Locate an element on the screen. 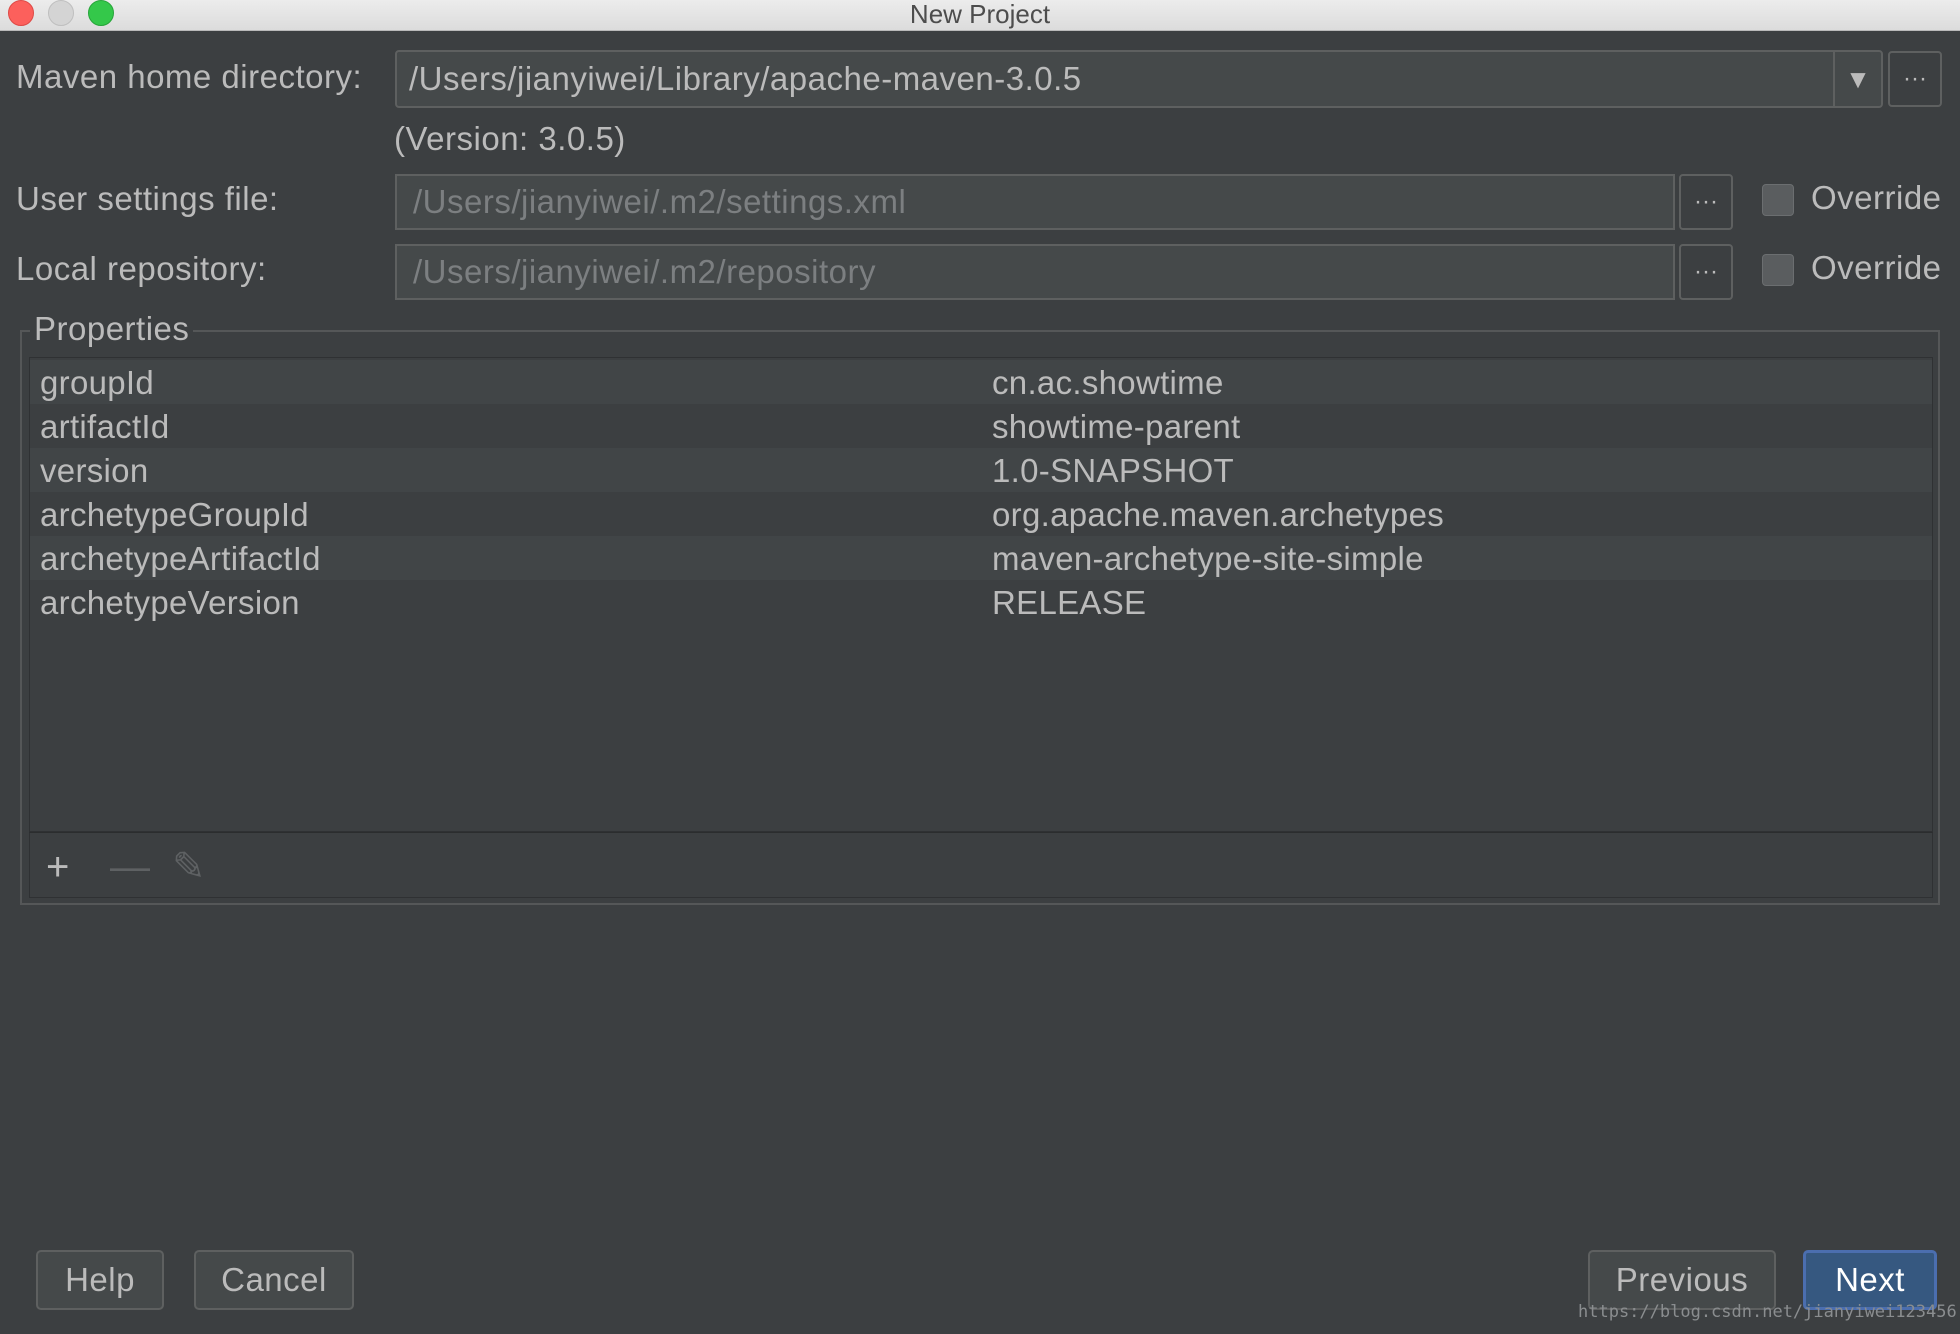 This screenshot has width=1960, height=1334. help-button: Help is located at coordinates (100, 1280).